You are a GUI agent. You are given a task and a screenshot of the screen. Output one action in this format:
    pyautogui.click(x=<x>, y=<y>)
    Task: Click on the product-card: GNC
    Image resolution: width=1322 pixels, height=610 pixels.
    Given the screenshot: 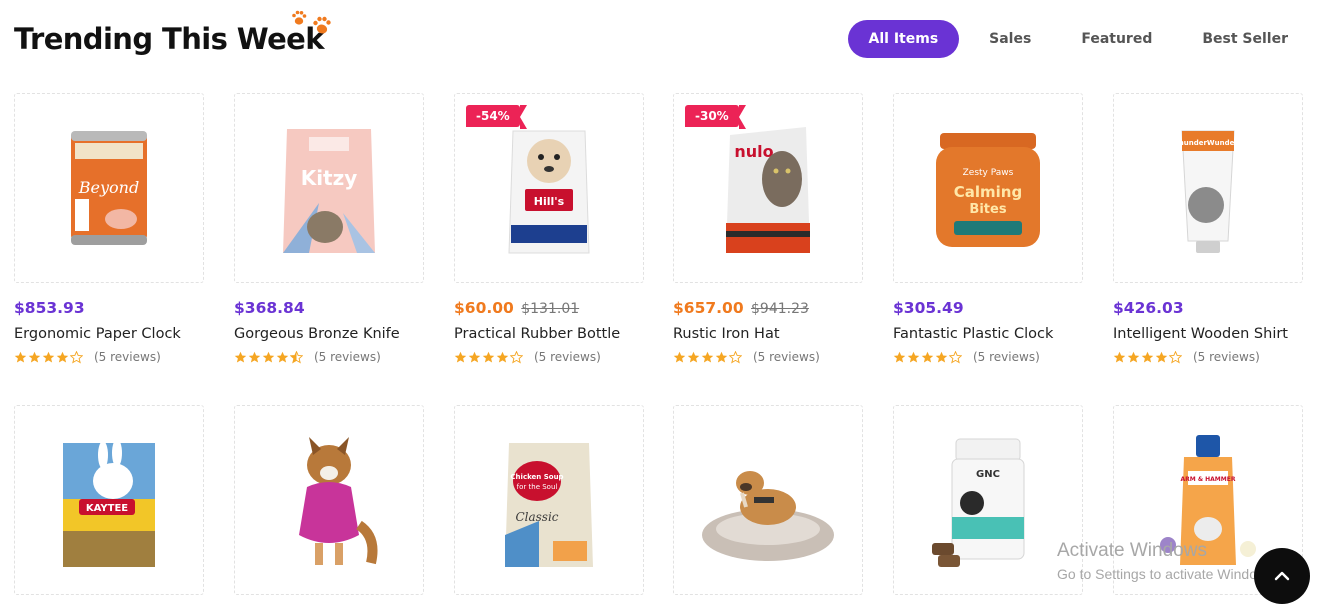 What is the action you would take?
    pyautogui.click(x=988, y=500)
    